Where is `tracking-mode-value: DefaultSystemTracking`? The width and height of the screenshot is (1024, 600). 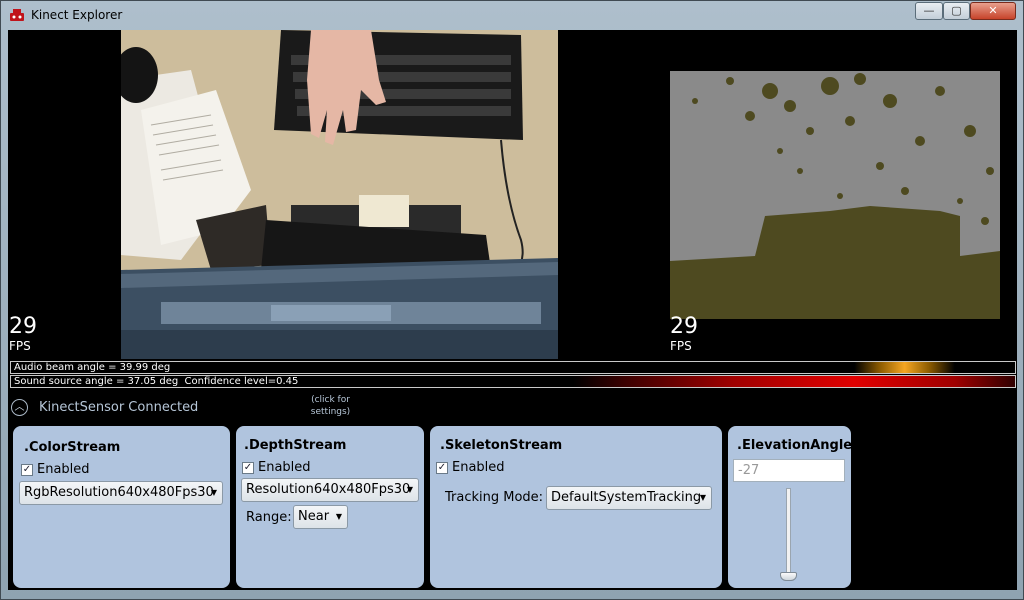 tracking-mode-value: DefaultSystemTracking is located at coordinates (626, 497).